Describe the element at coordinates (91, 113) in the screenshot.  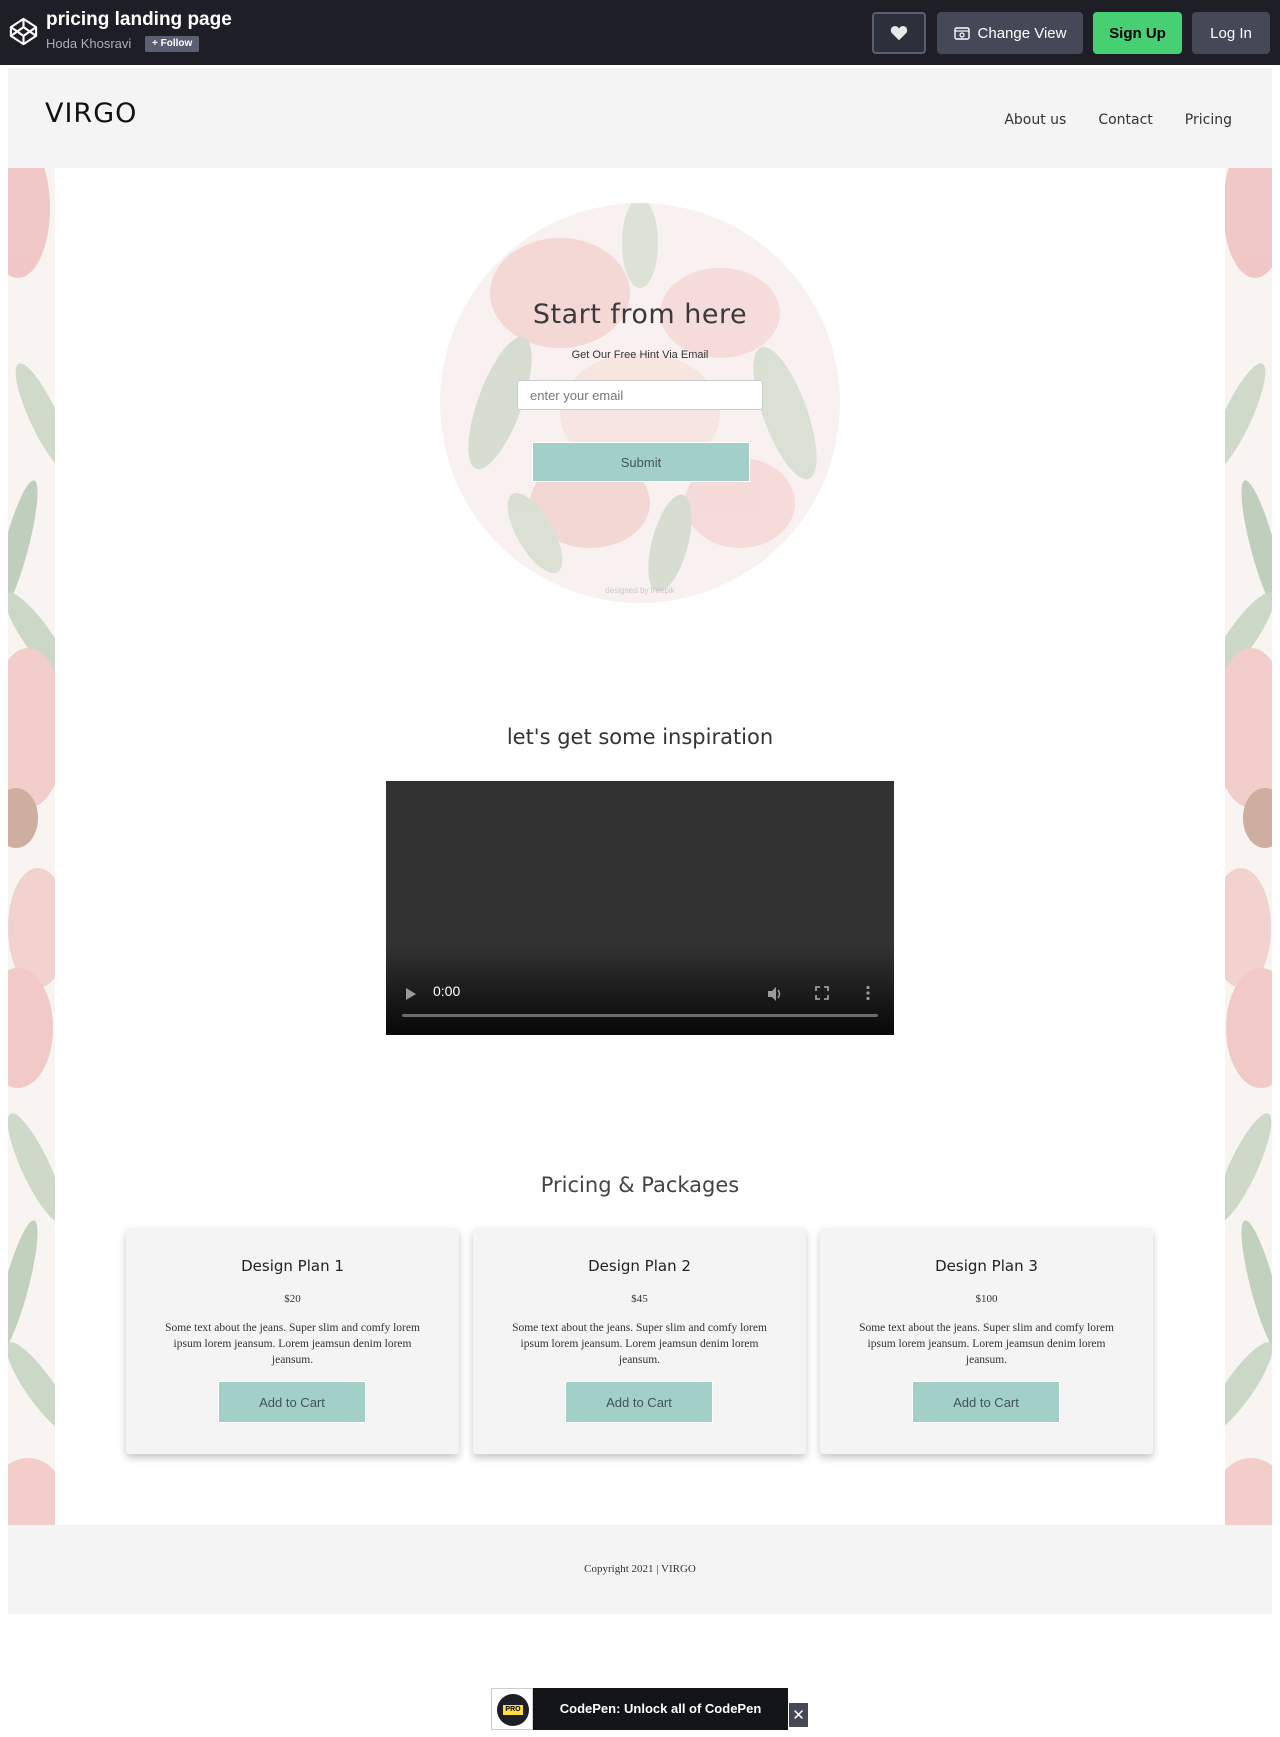
I see `site-logo: VIRGO` at that location.